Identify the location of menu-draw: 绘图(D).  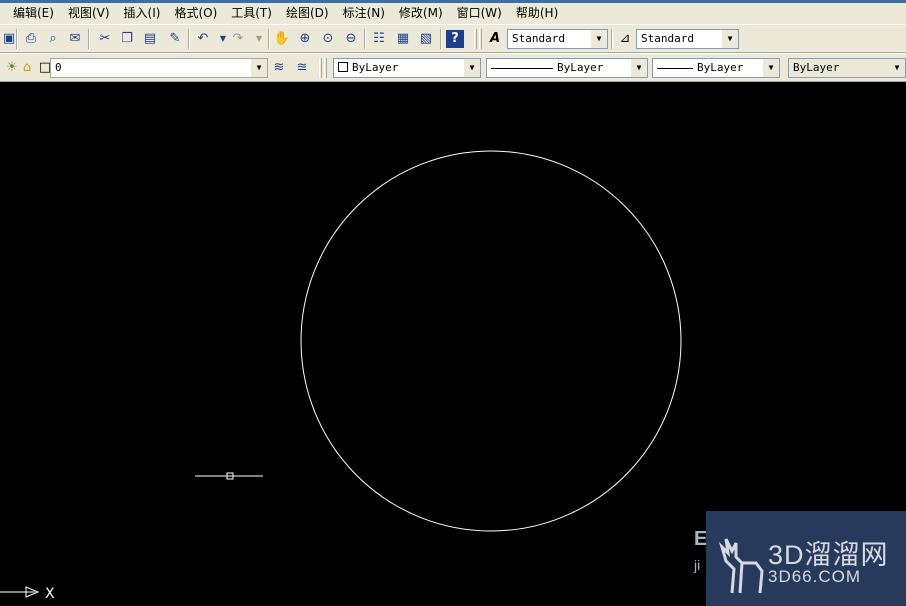
(307, 13).